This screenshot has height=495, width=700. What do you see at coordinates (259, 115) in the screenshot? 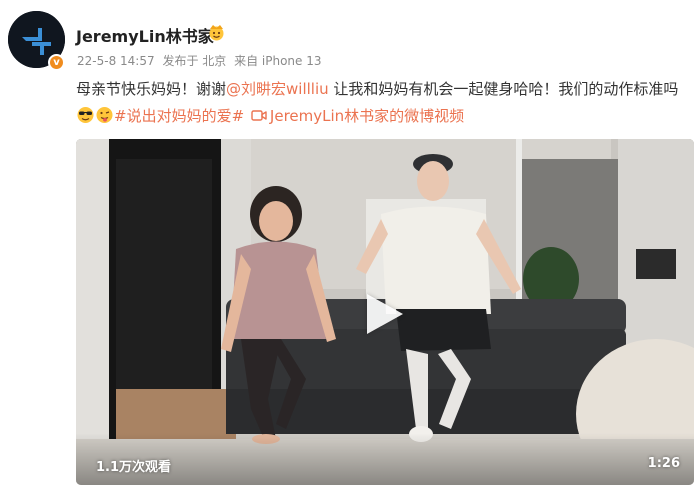
I see `video-link-icon` at bounding box center [259, 115].